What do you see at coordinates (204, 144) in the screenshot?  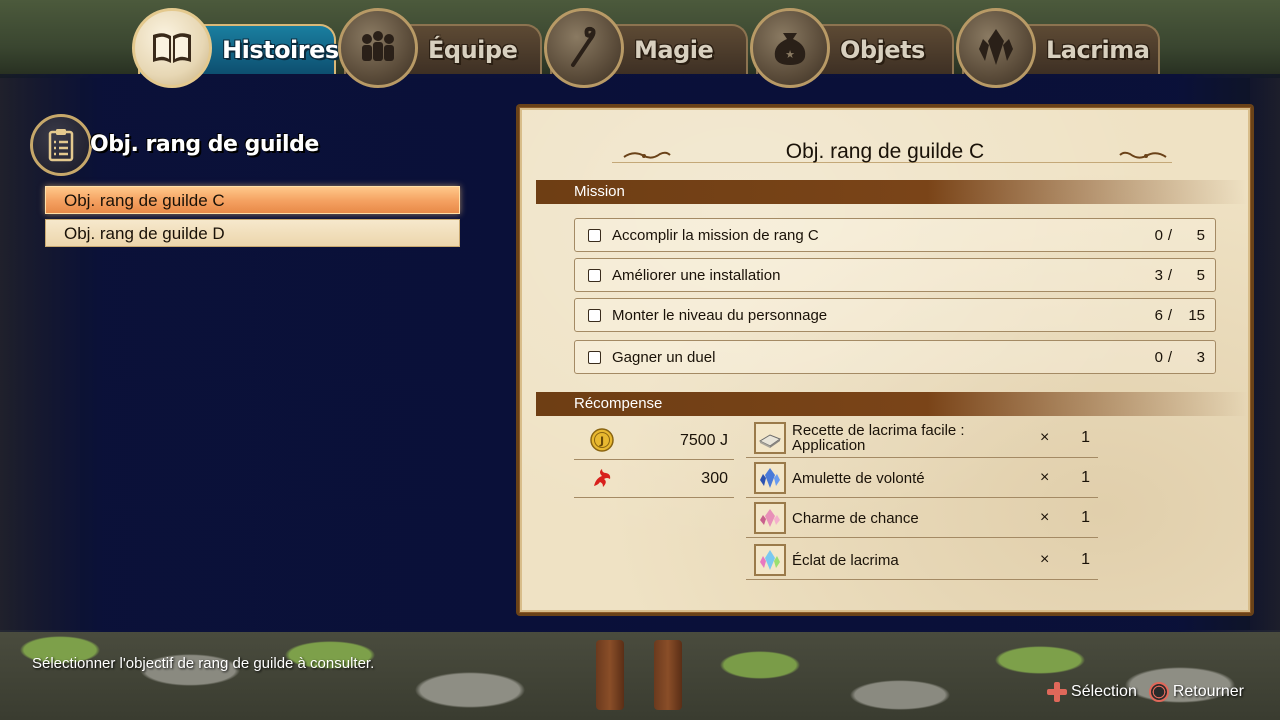 I see `sidebar-title: Obj. rang de guilde` at bounding box center [204, 144].